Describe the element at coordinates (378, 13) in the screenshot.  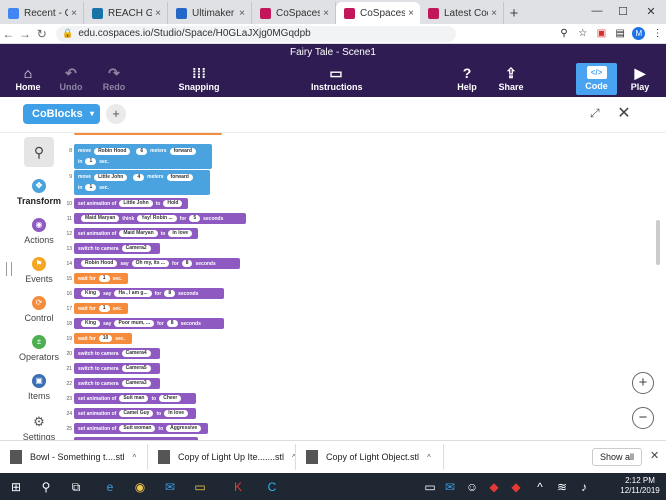
I see `browser-tab-active: CoSpaces Ed×` at that location.